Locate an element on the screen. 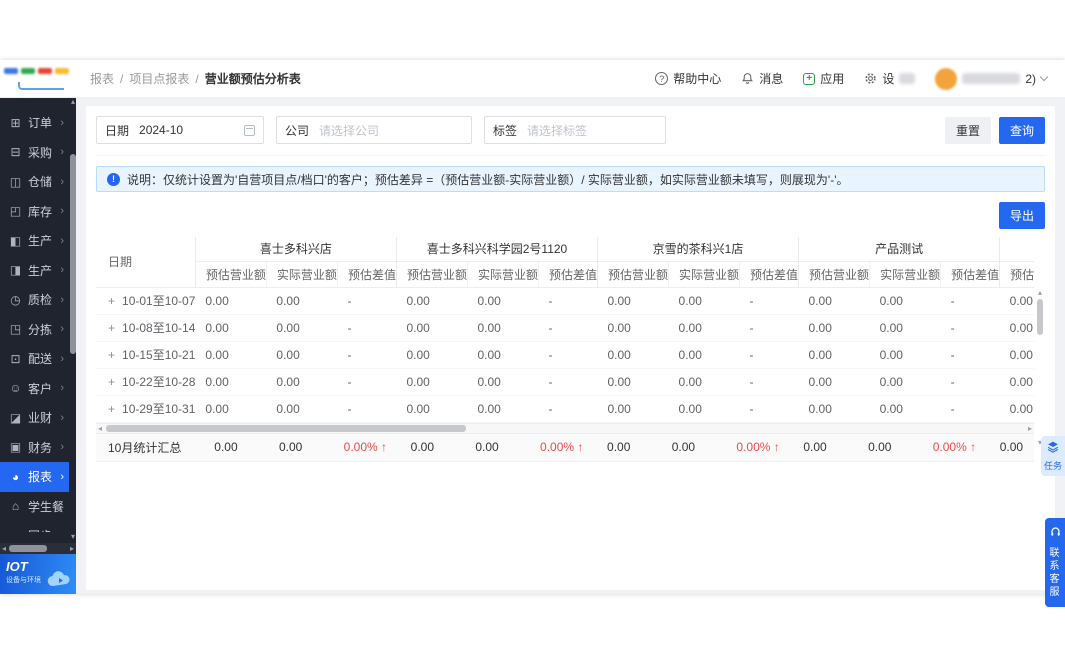 This screenshot has width=1065, height=656. sidebar-item-order: ⊞ 订单 › is located at coordinates (34, 123).